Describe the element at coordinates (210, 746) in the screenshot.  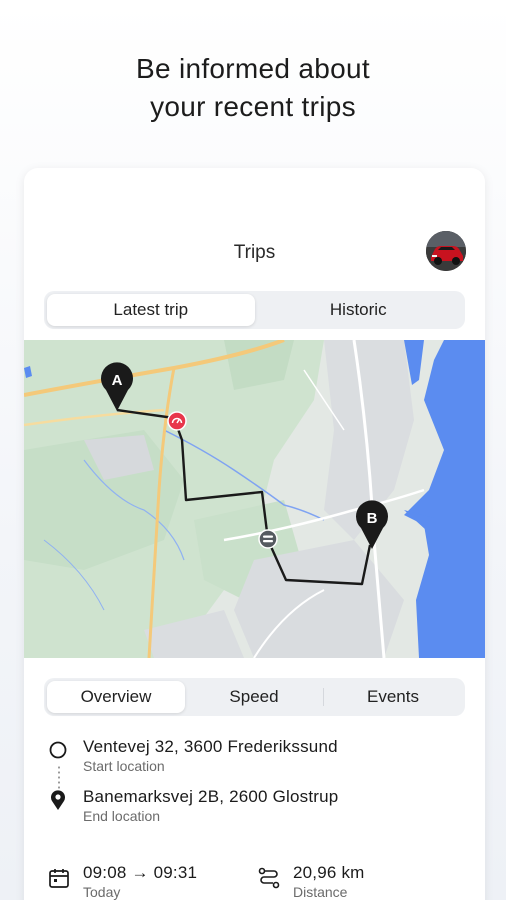
I see `start-address: Ventevej 32, 3600 Frederikssund` at that location.